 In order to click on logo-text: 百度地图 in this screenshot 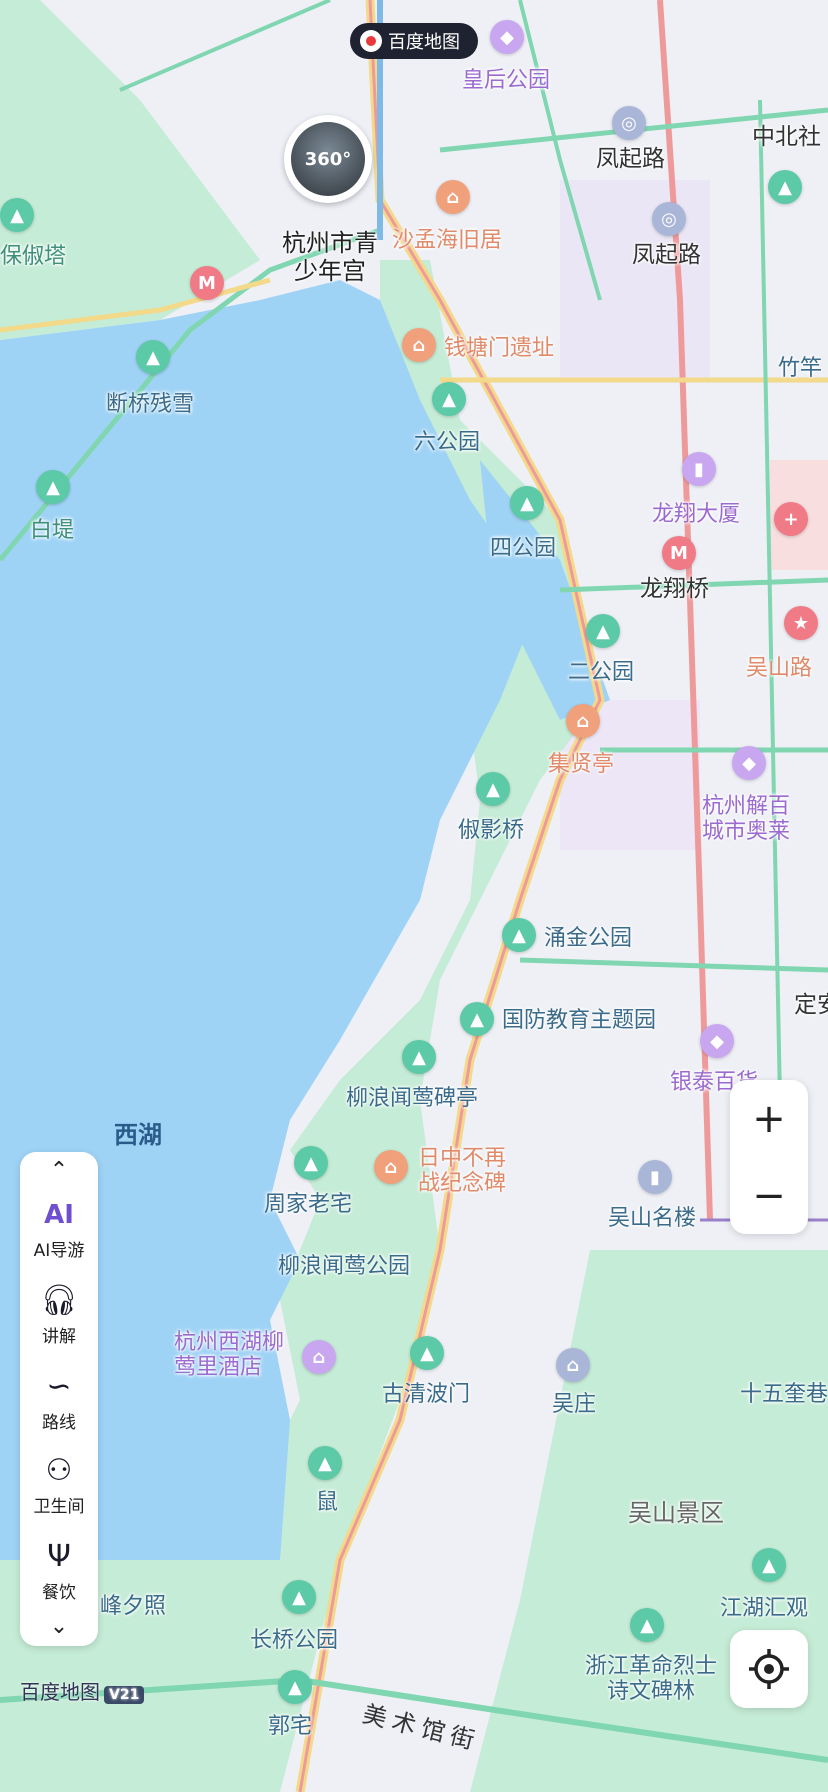, I will do `click(424, 42)`.